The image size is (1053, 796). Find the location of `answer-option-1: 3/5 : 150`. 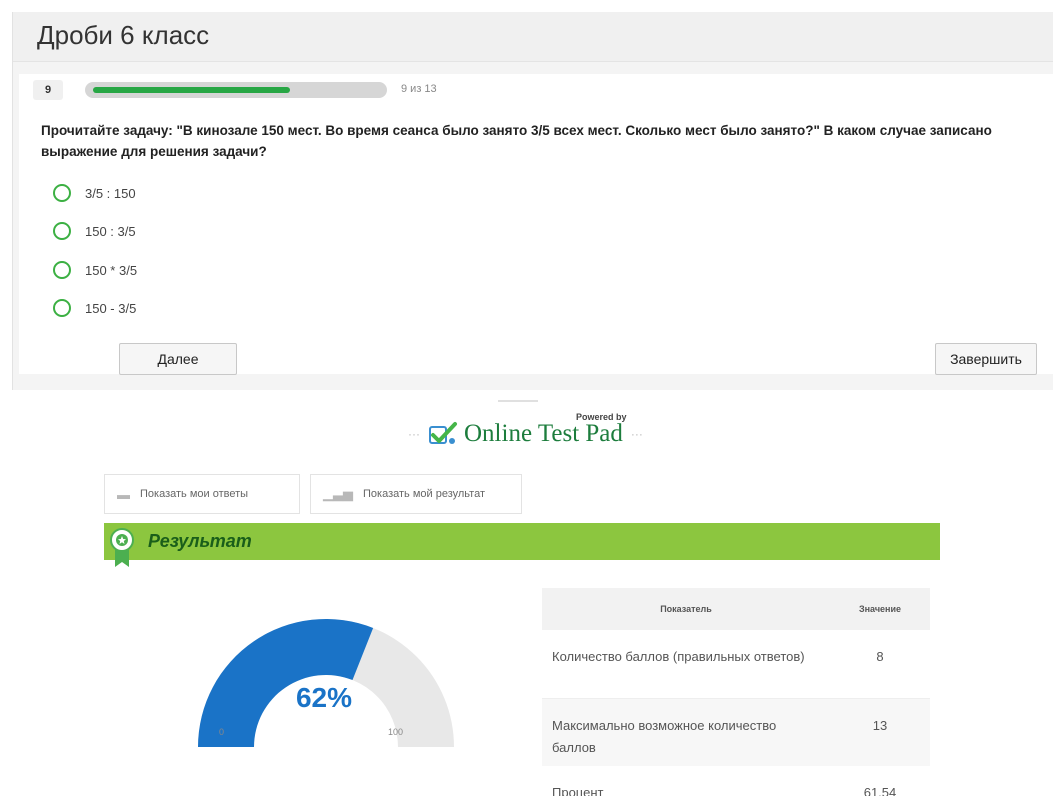

answer-option-1: 3/5 : 150 is located at coordinates (94, 193).